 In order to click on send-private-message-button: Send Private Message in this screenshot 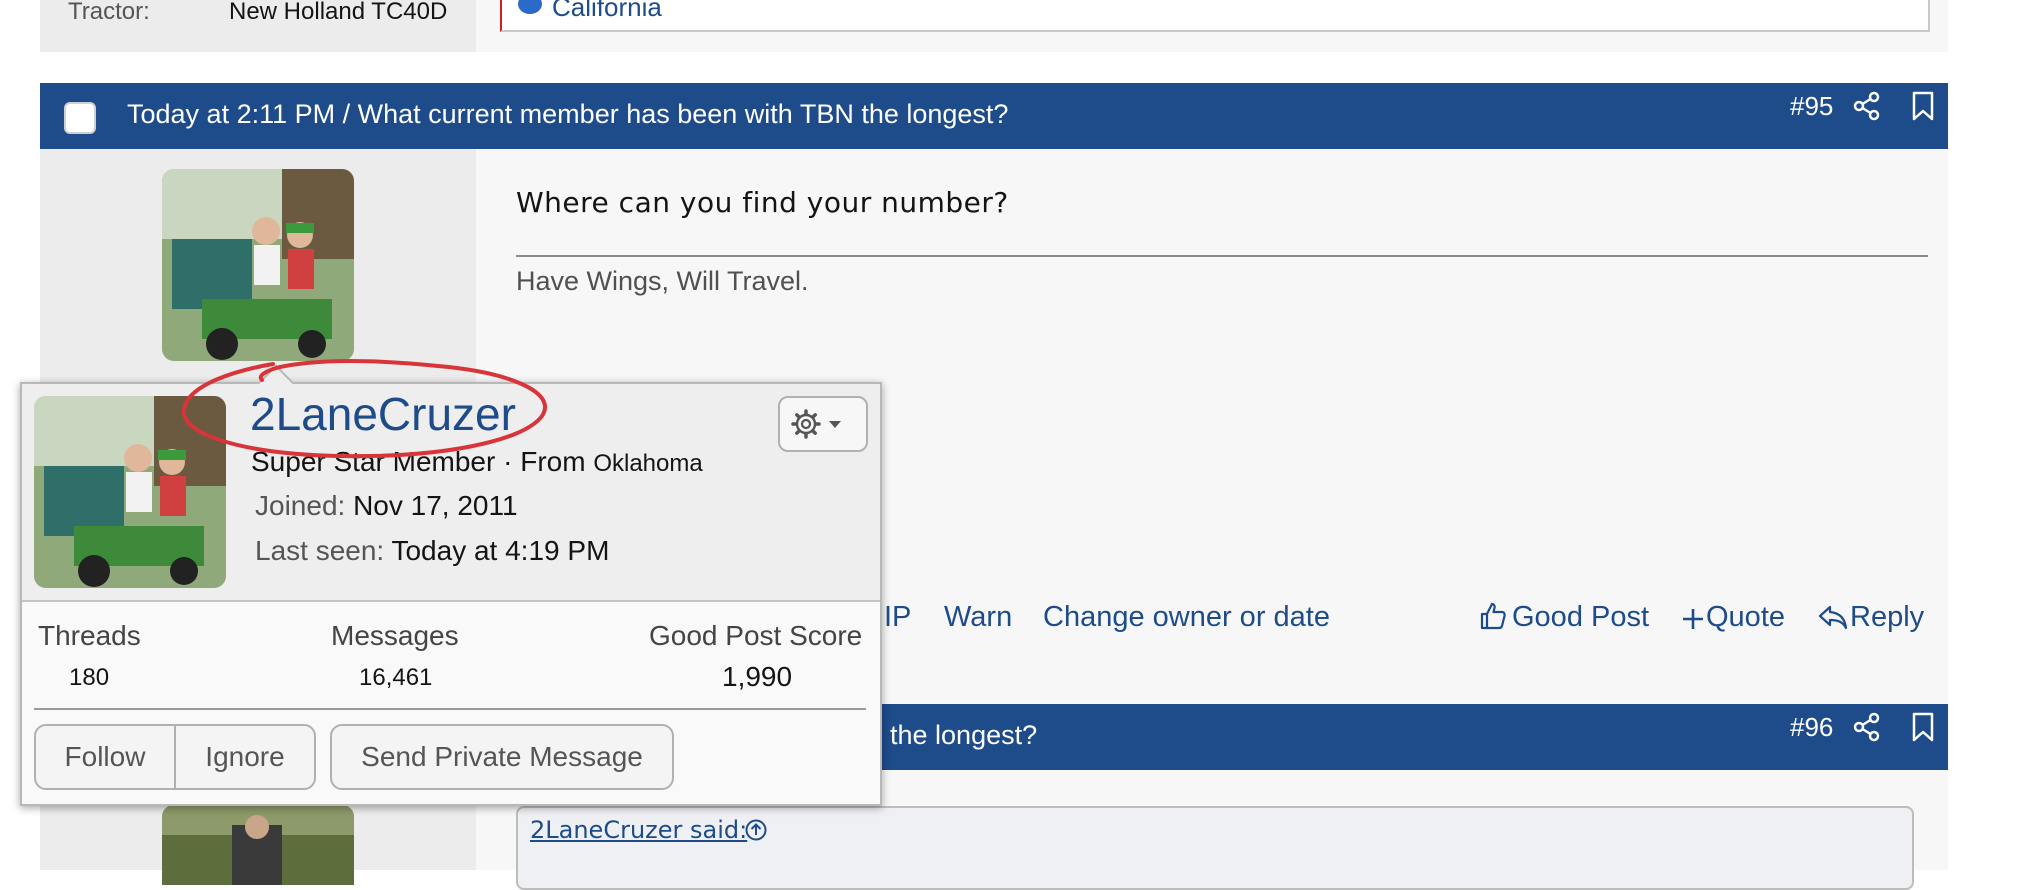, I will do `click(502, 757)`.